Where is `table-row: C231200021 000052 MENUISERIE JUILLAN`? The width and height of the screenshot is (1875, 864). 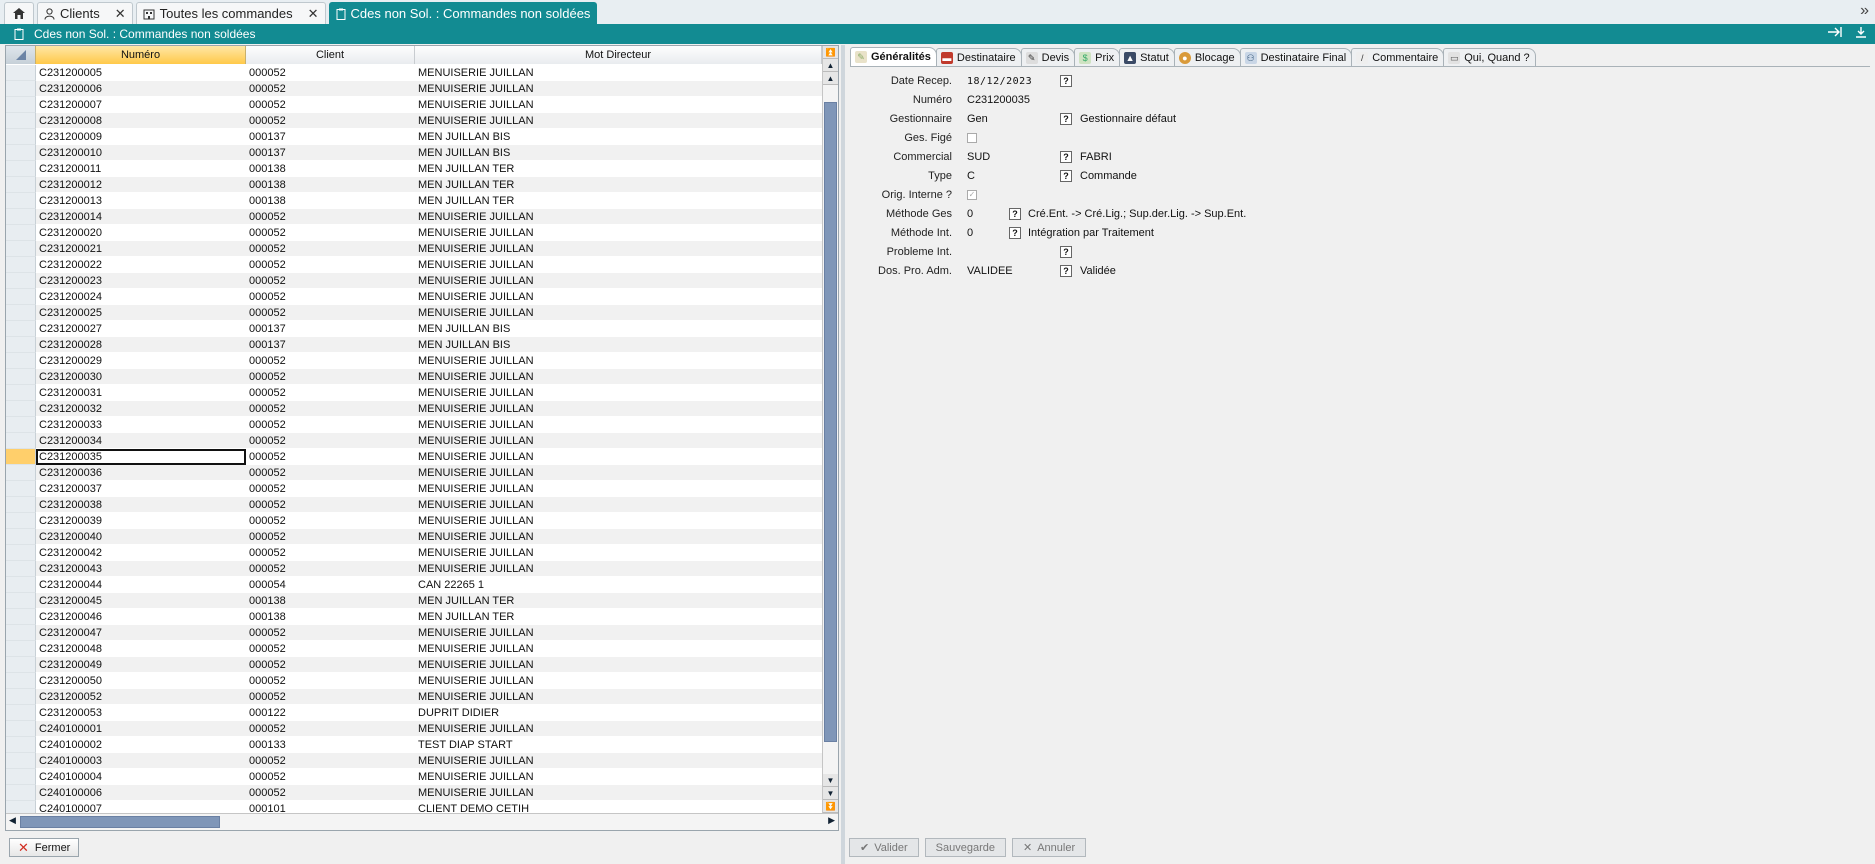 table-row: C231200021 000052 MENUISERIE JUILLAN is located at coordinates (414, 249).